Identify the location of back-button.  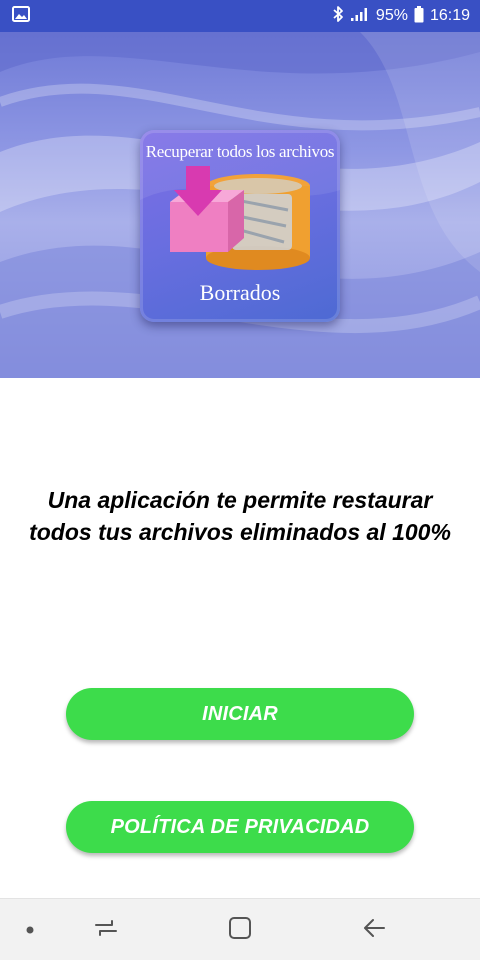
(374, 929).